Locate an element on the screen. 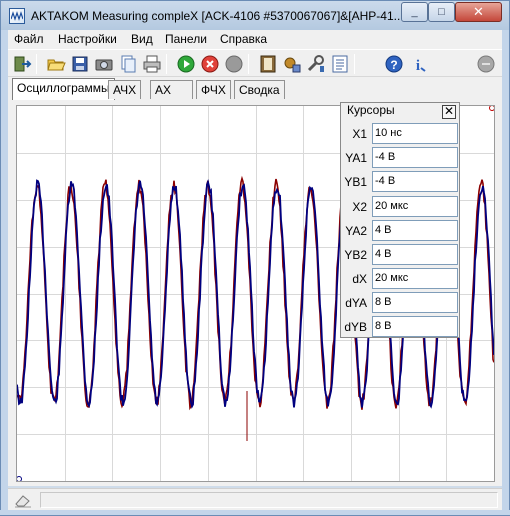 The width and height of the screenshot is (510, 516). cursor-row-ya2: YA2 4 В is located at coordinates (400, 231).